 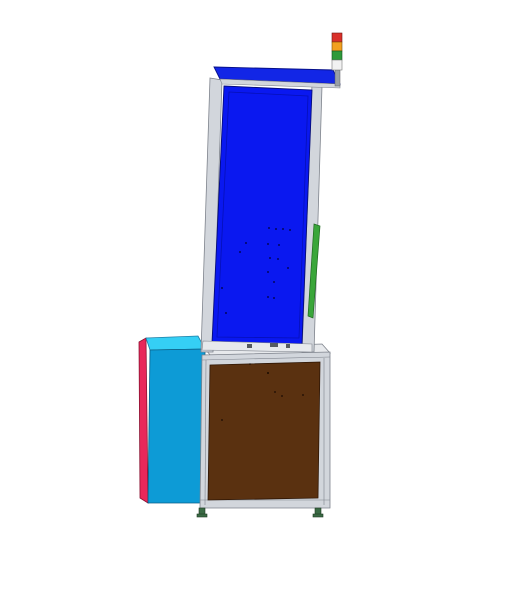 What do you see at coordinates (337, 65) in the screenshot?
I see `signal-light-white` at bounding box center [337, 65].